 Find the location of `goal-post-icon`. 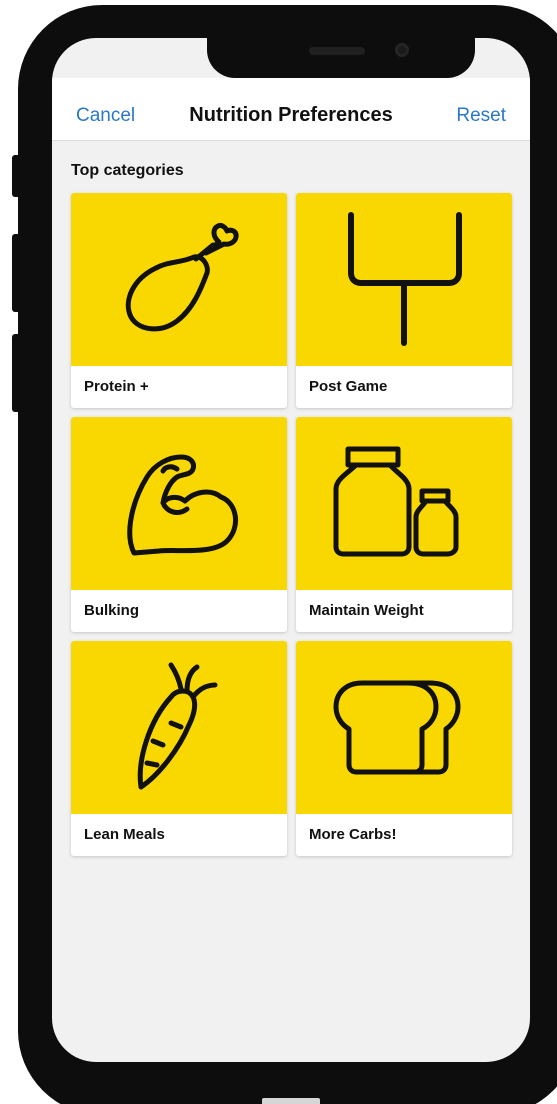

goal-post-icon is located at coordinates (405, 279).